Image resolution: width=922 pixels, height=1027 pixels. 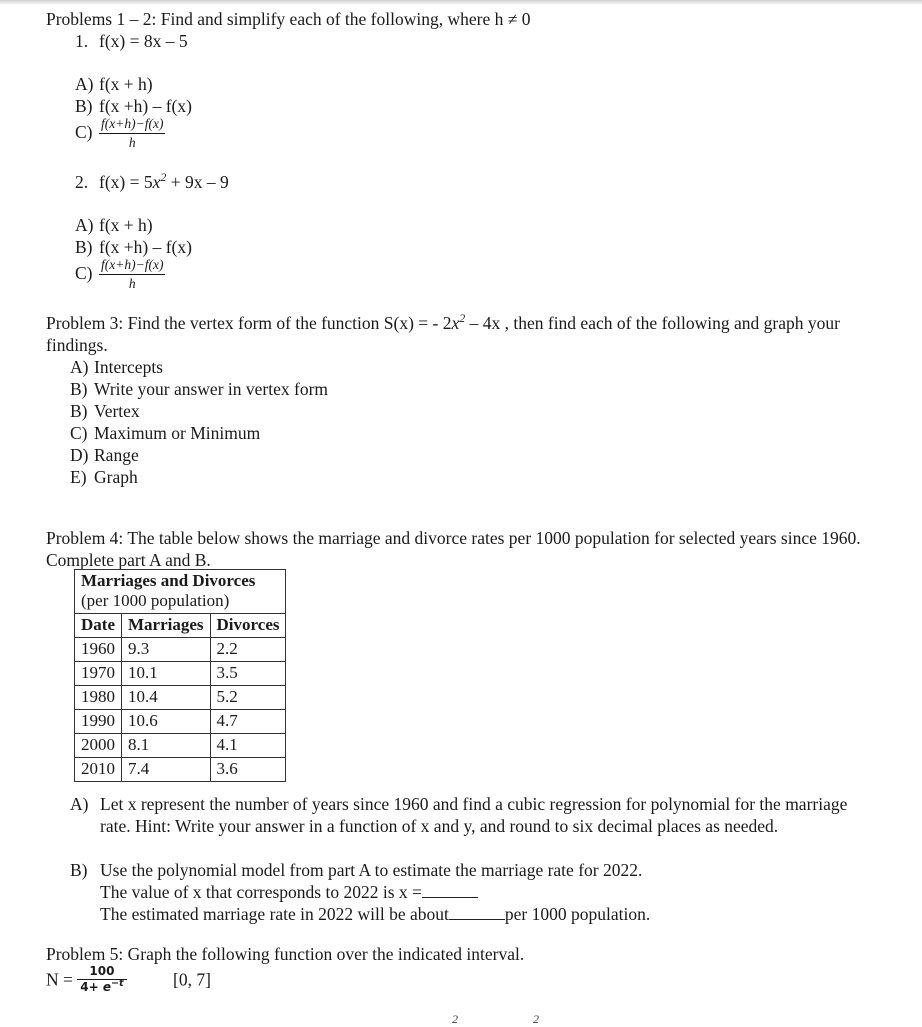 What do you see at coordinates (192, 979) in the screenshot?
I see `problem-5-interval: [0, 7]` at bounding box center [192, 979].